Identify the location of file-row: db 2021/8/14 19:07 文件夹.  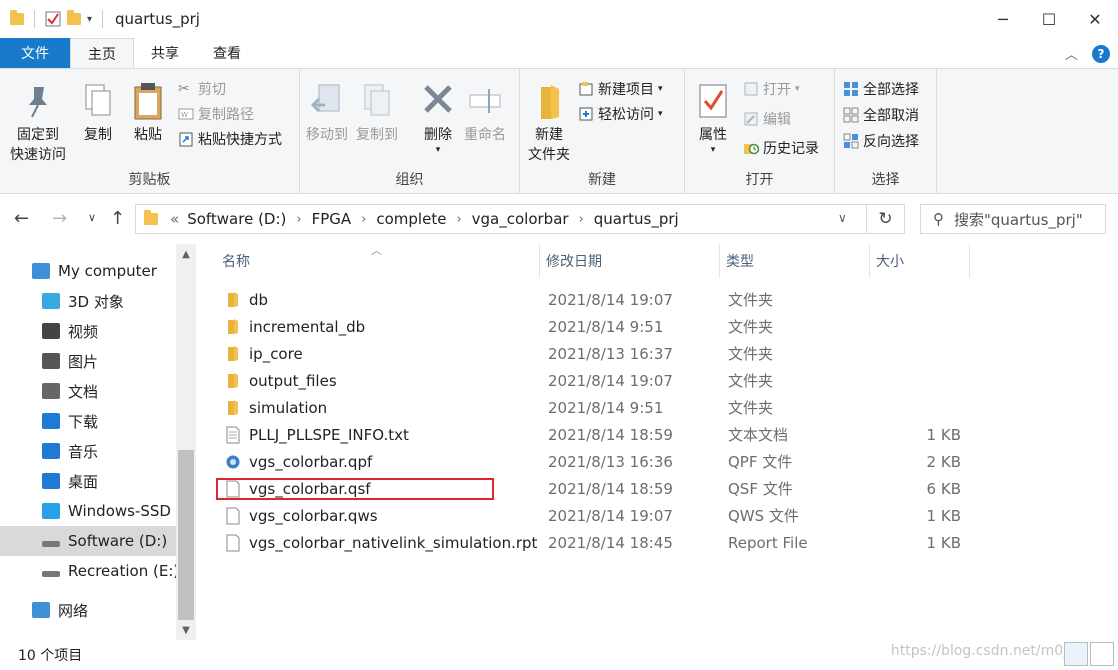
(667, 299).